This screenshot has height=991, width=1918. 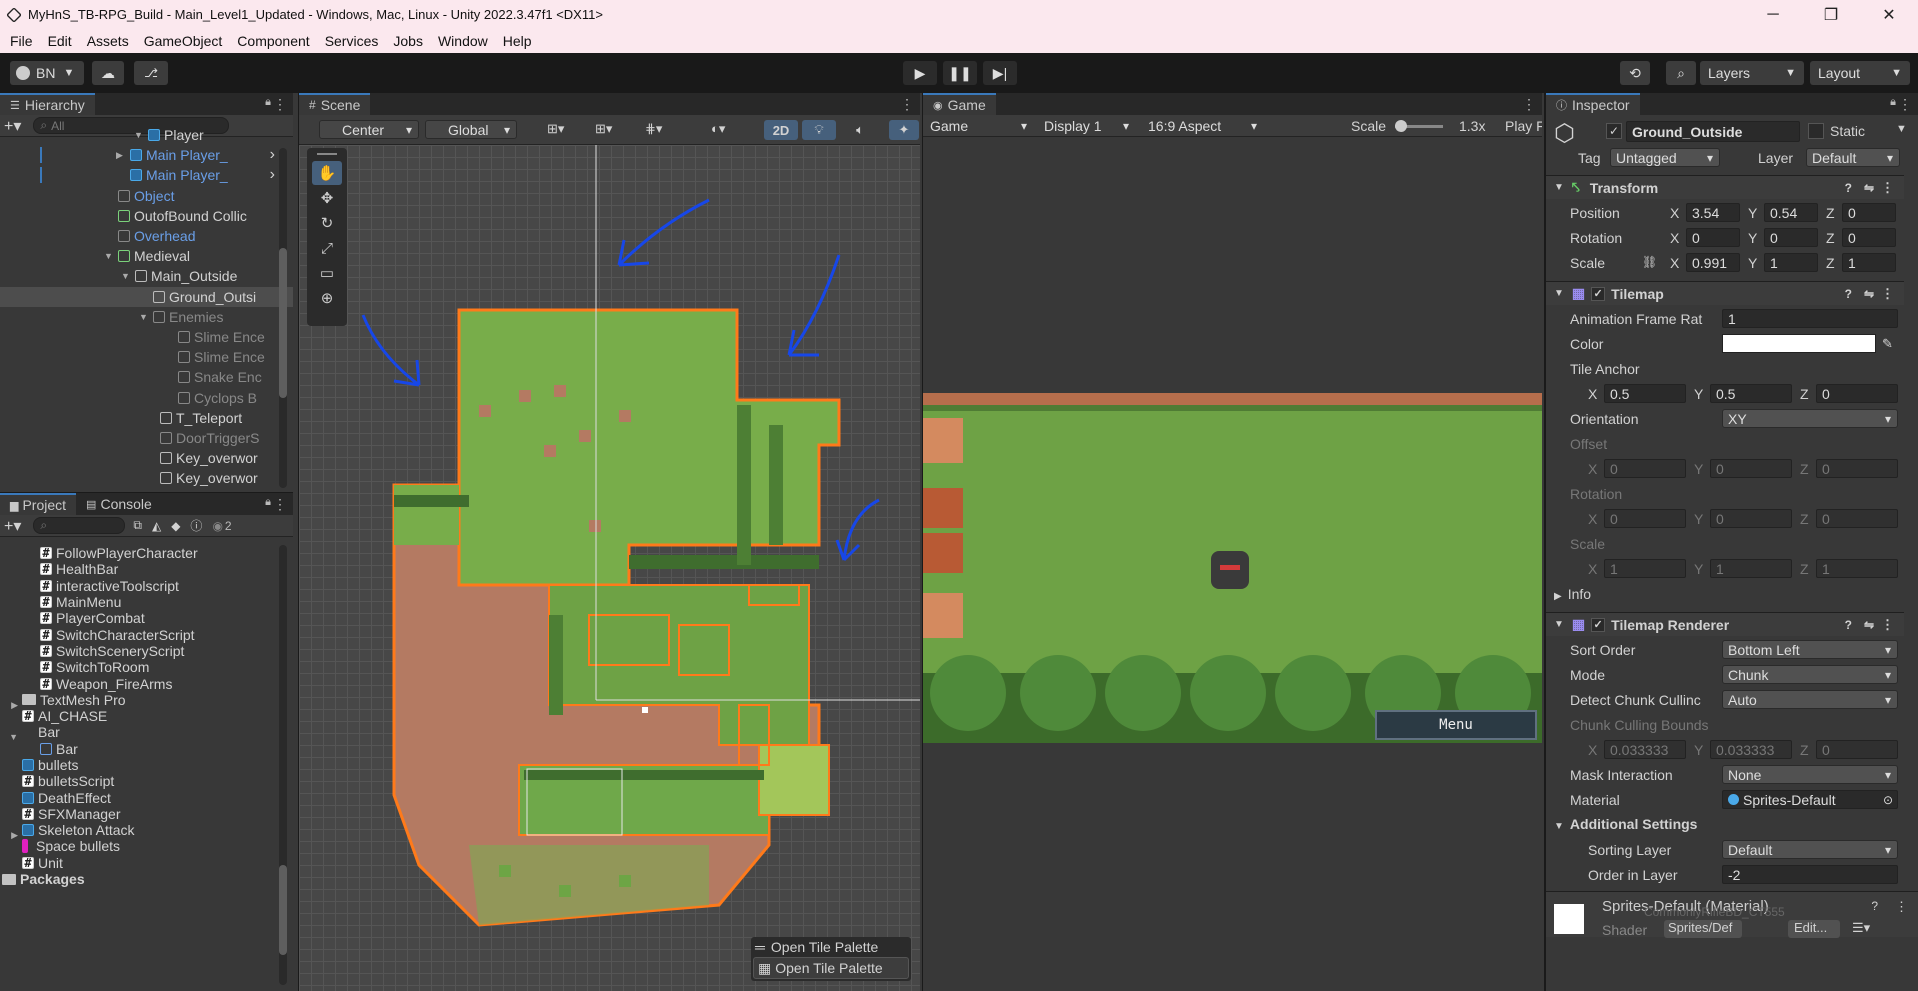 What do you see at coordinates (146, 749) in the screenshot?
I see `project-row: Bar` at bounding box center [146, 749].